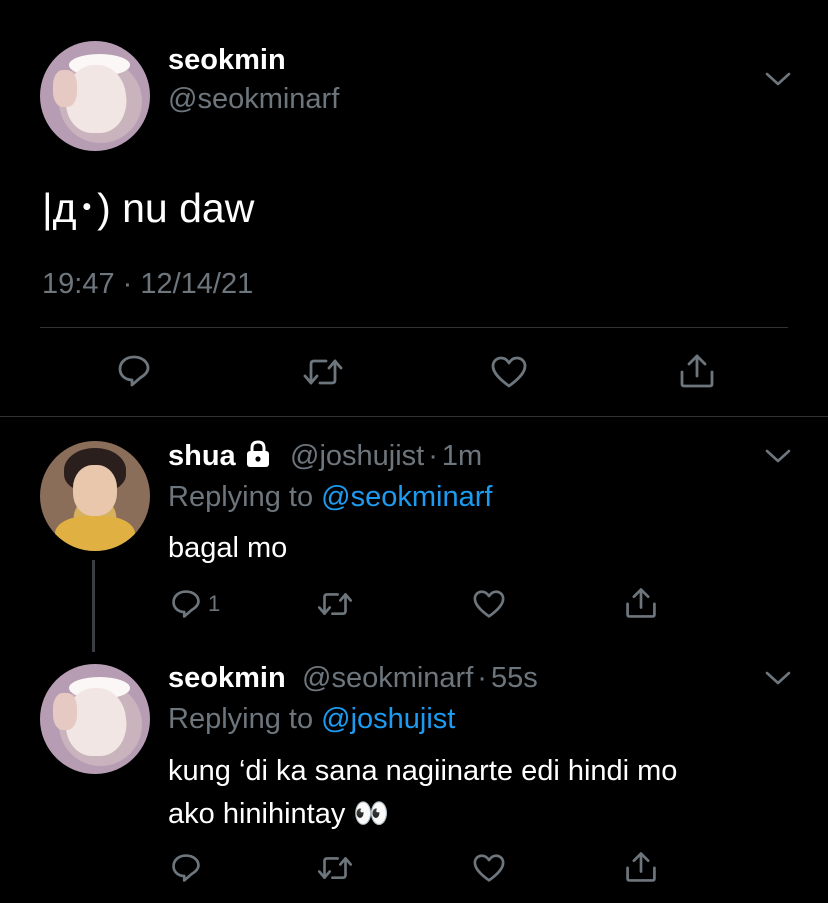 The width and height of the screenshot is (828, 903). What do you see at coordinates (388, 719) in the screenshot?
I see `replying-to-link: @joshujist` at bounding box center [388, 719].